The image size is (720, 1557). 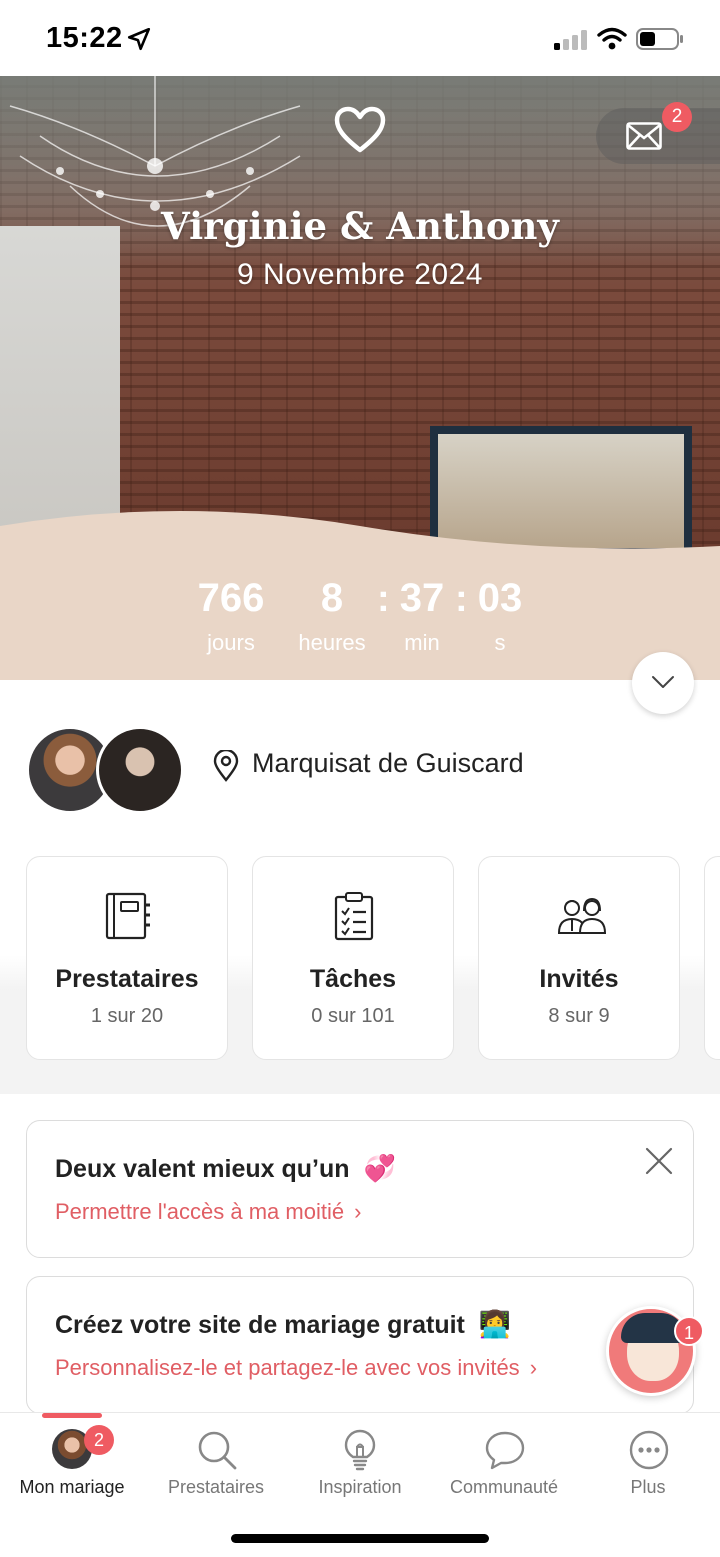 What do you see at coordinates (579, 1016) in the screenshot?
I see `stat-subtitle: 8 sur 9` at bounding box center [579, 1016].